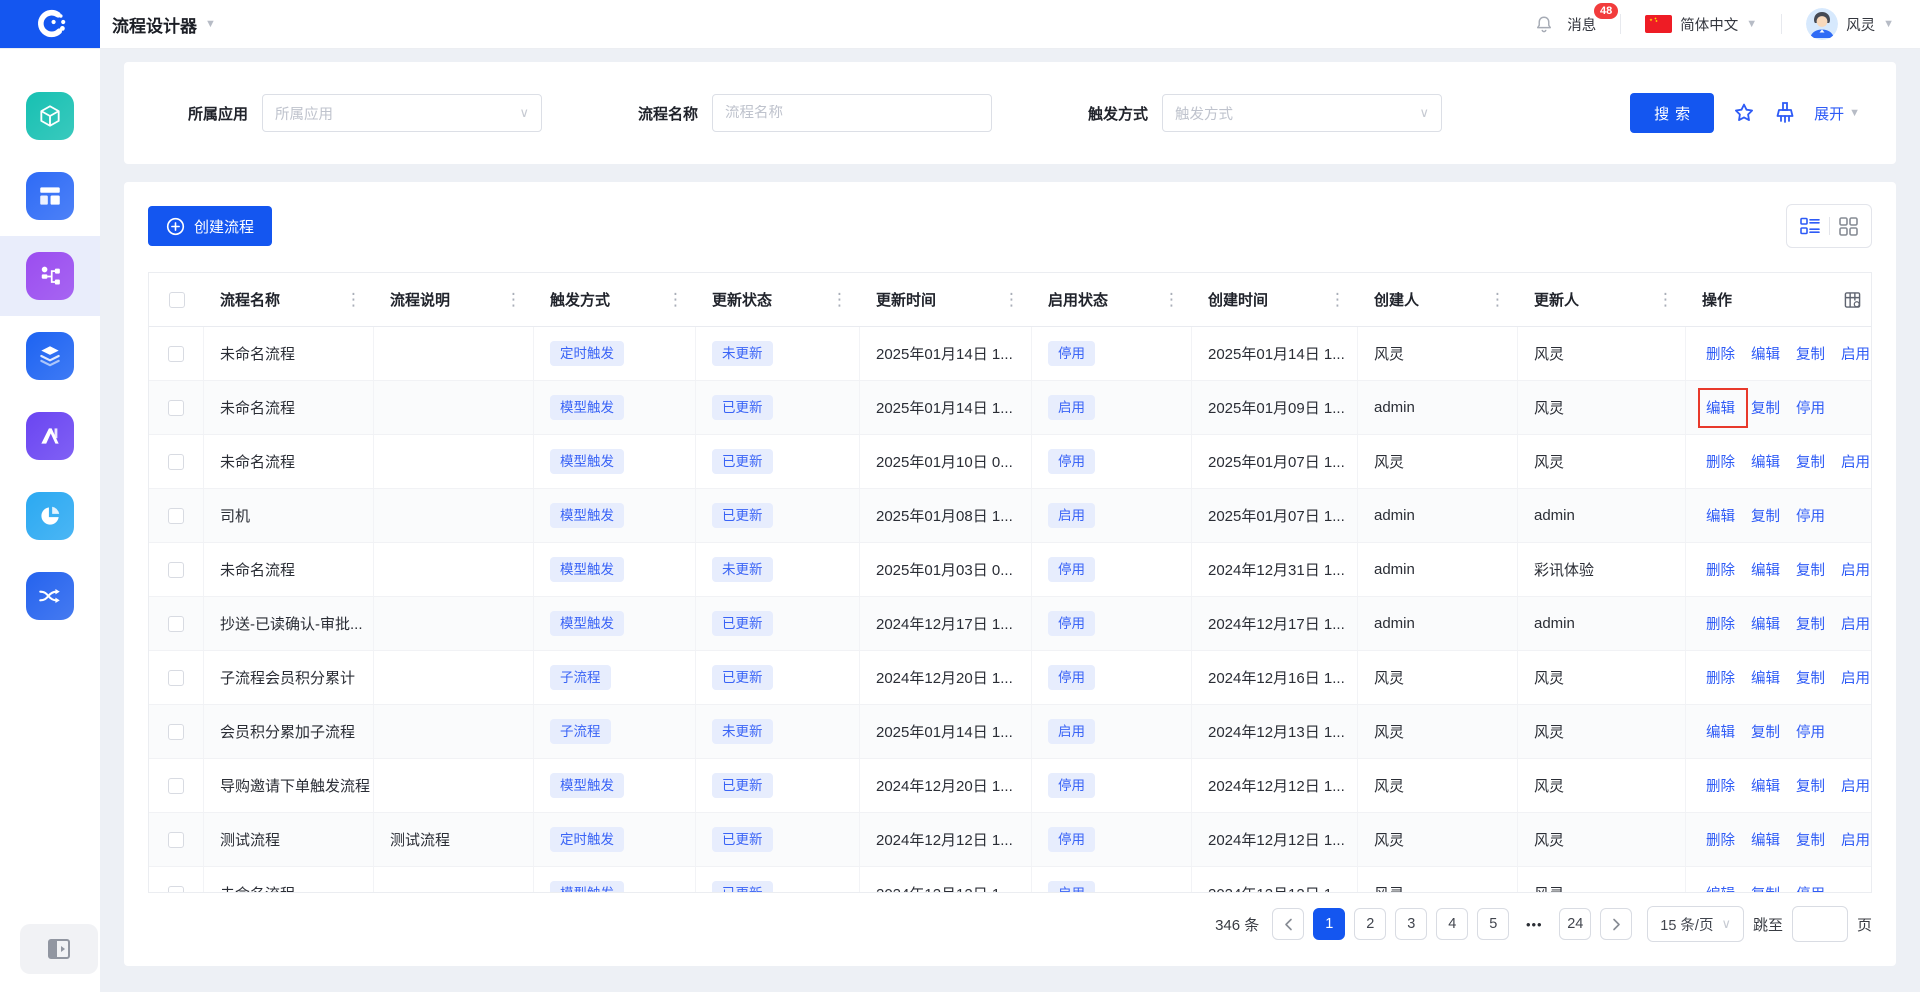  Describe the element at coordinates (1695, 924) in the screenshot. I see `page-size-select: 15 条/页 ∨` at that location.